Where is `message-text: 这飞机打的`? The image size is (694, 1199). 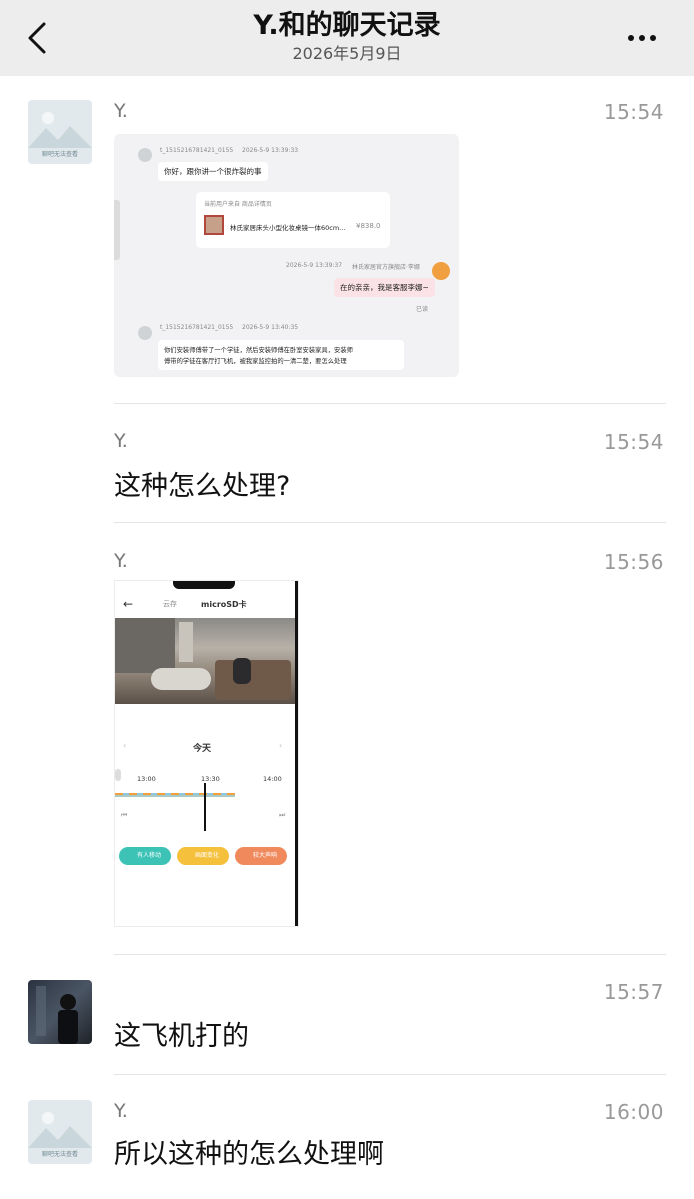
message-text: 这飞机打的 is located at coordinates (181, 1036).